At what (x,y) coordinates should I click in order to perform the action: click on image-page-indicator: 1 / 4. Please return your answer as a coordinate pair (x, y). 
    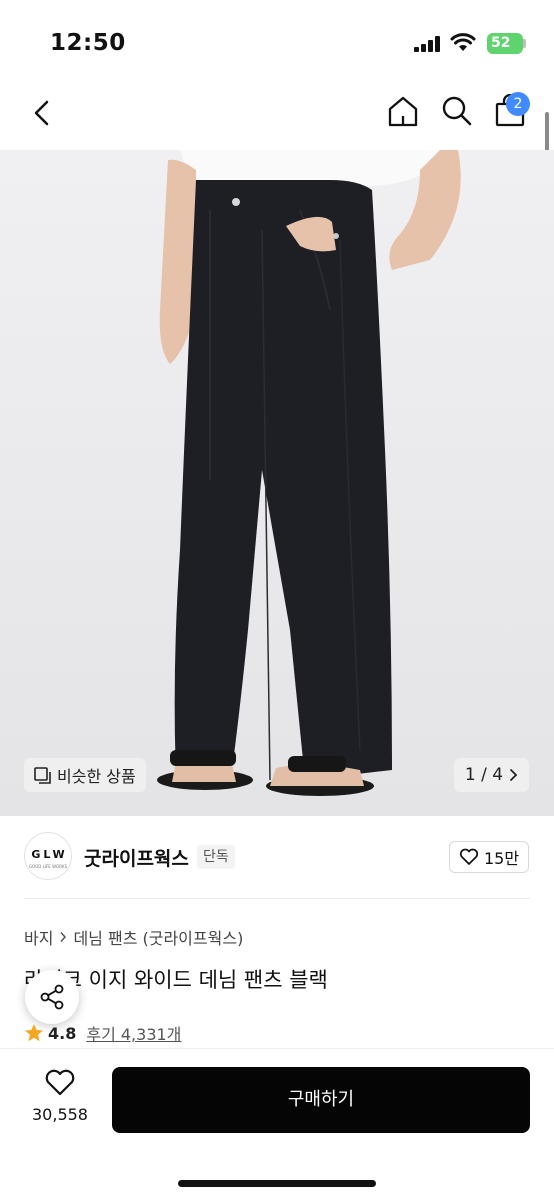
    Looking at the image, I should click on (491, 775).